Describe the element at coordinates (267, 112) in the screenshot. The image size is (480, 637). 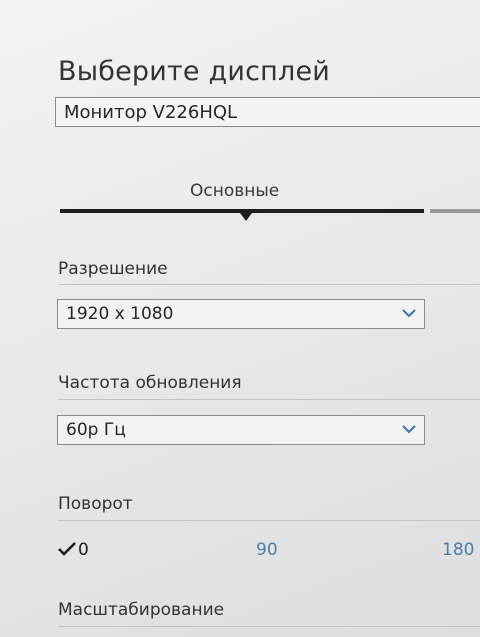
I see `display-select: Монитор V226HQL` at that location.